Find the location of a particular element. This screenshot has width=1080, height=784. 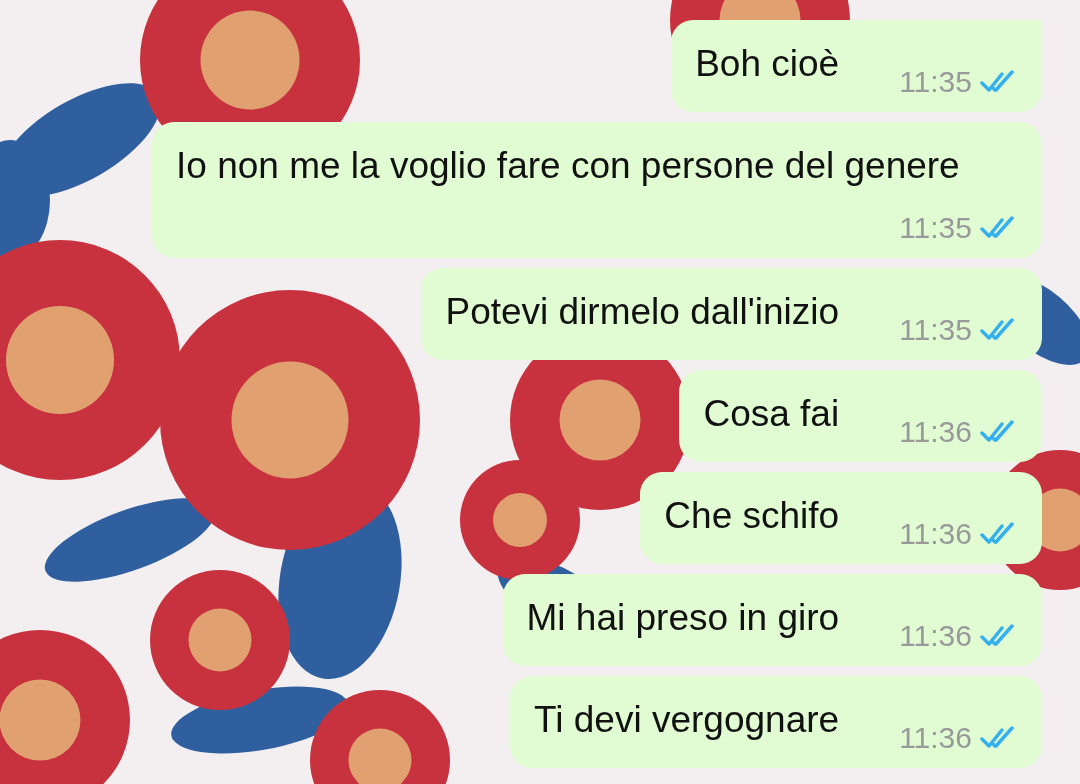

message-text: Cosa fai is located at coordinates (771, 413).